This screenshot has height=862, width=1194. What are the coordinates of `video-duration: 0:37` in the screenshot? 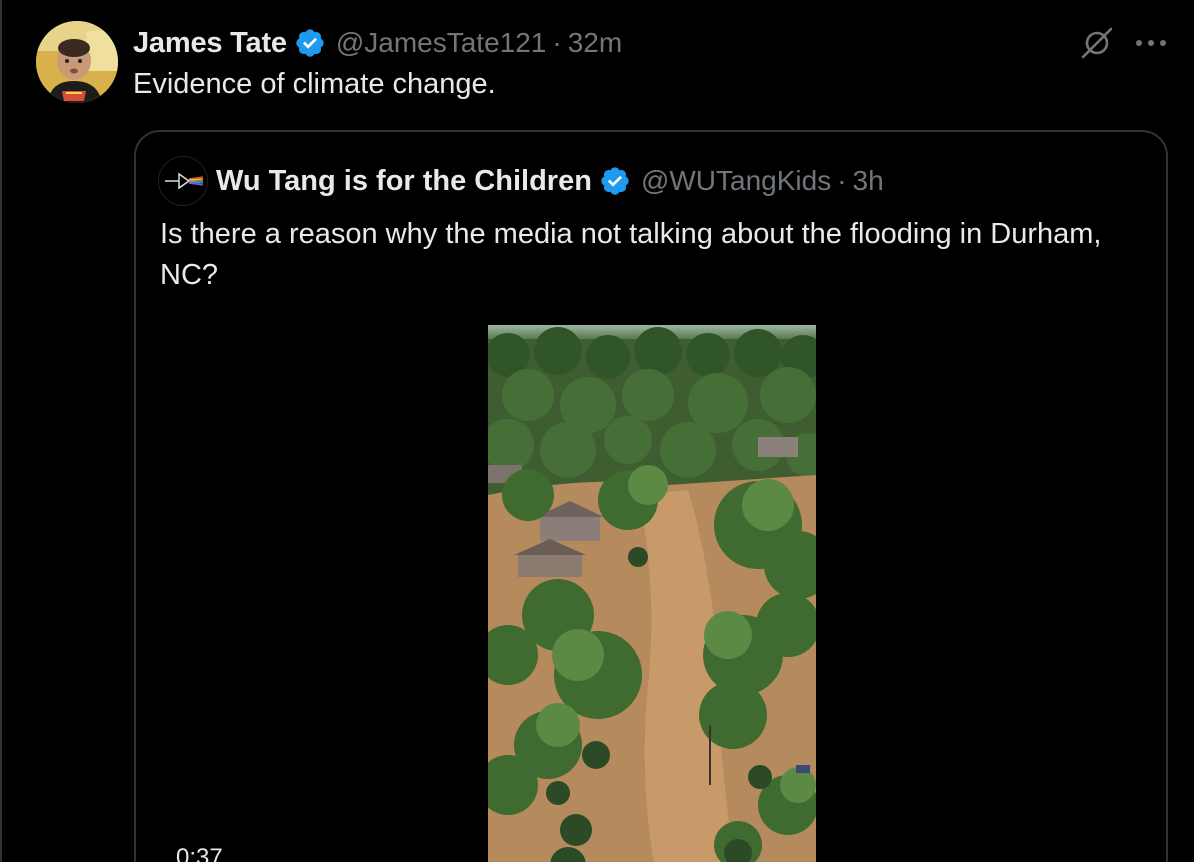 It's located at (199, 853).